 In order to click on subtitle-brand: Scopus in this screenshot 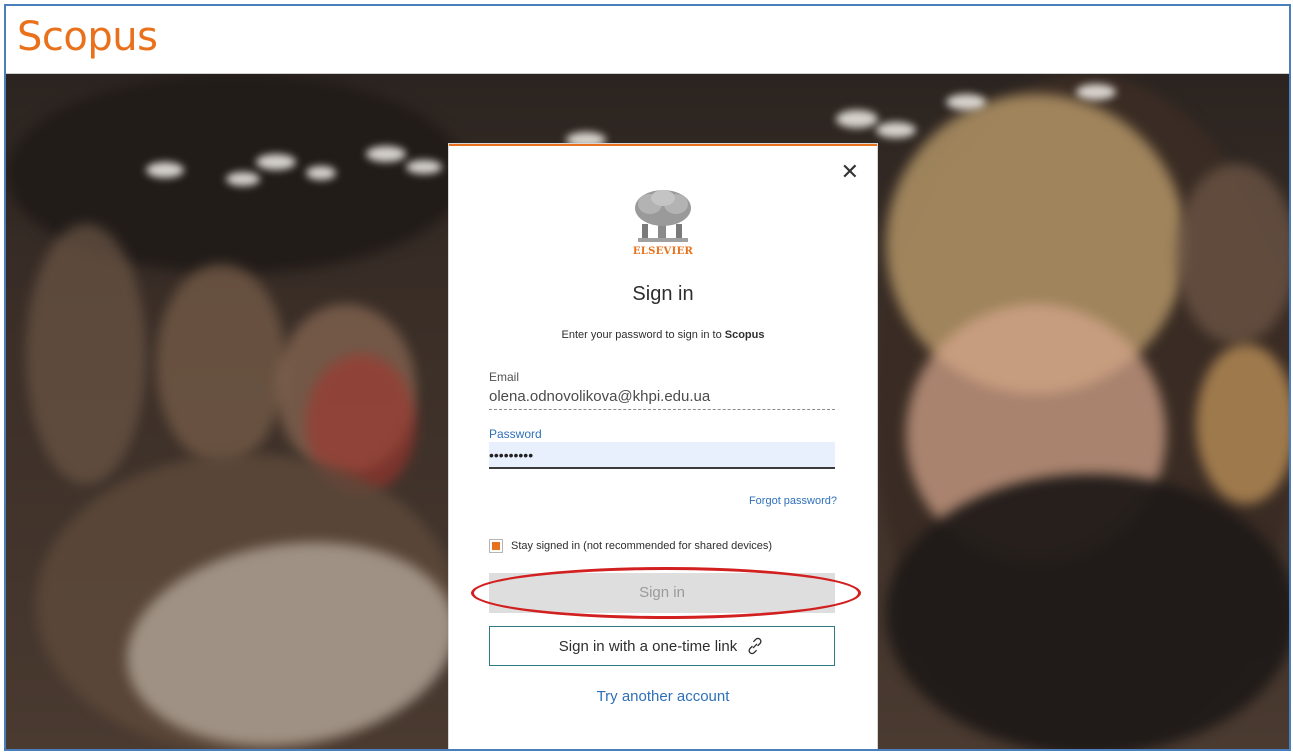, I will do `click(744, 335)`.